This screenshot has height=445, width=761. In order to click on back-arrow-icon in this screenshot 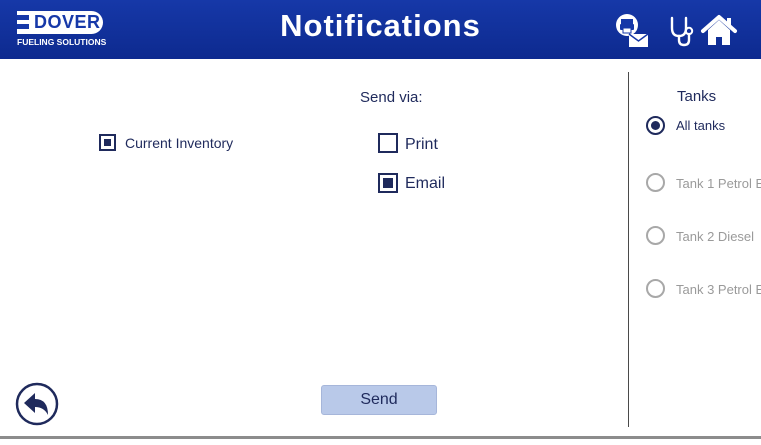, I will do `click(37, 404)`.